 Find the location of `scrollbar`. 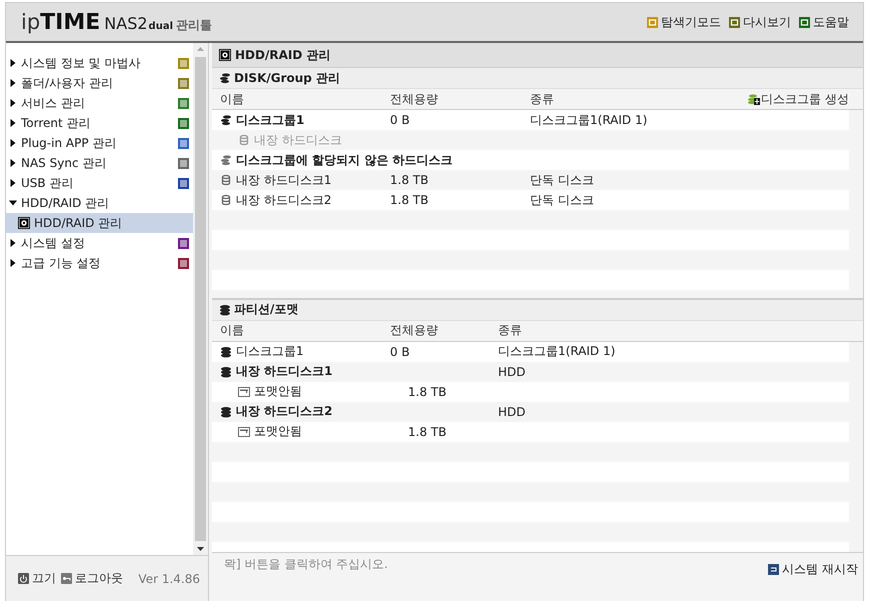

scrollbar is located at coordinates (200, 299).